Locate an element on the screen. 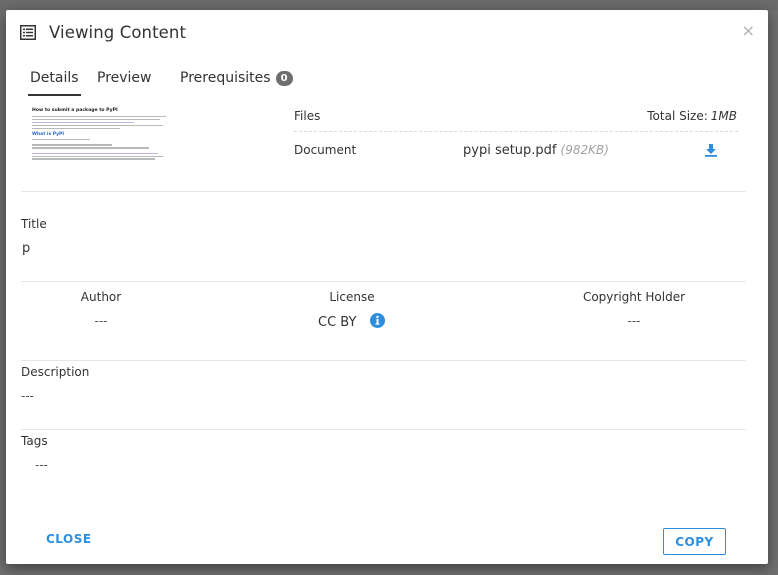 This screenshot has height=575, width=778. copy-button: COPY is located at coordinates (694, 541).